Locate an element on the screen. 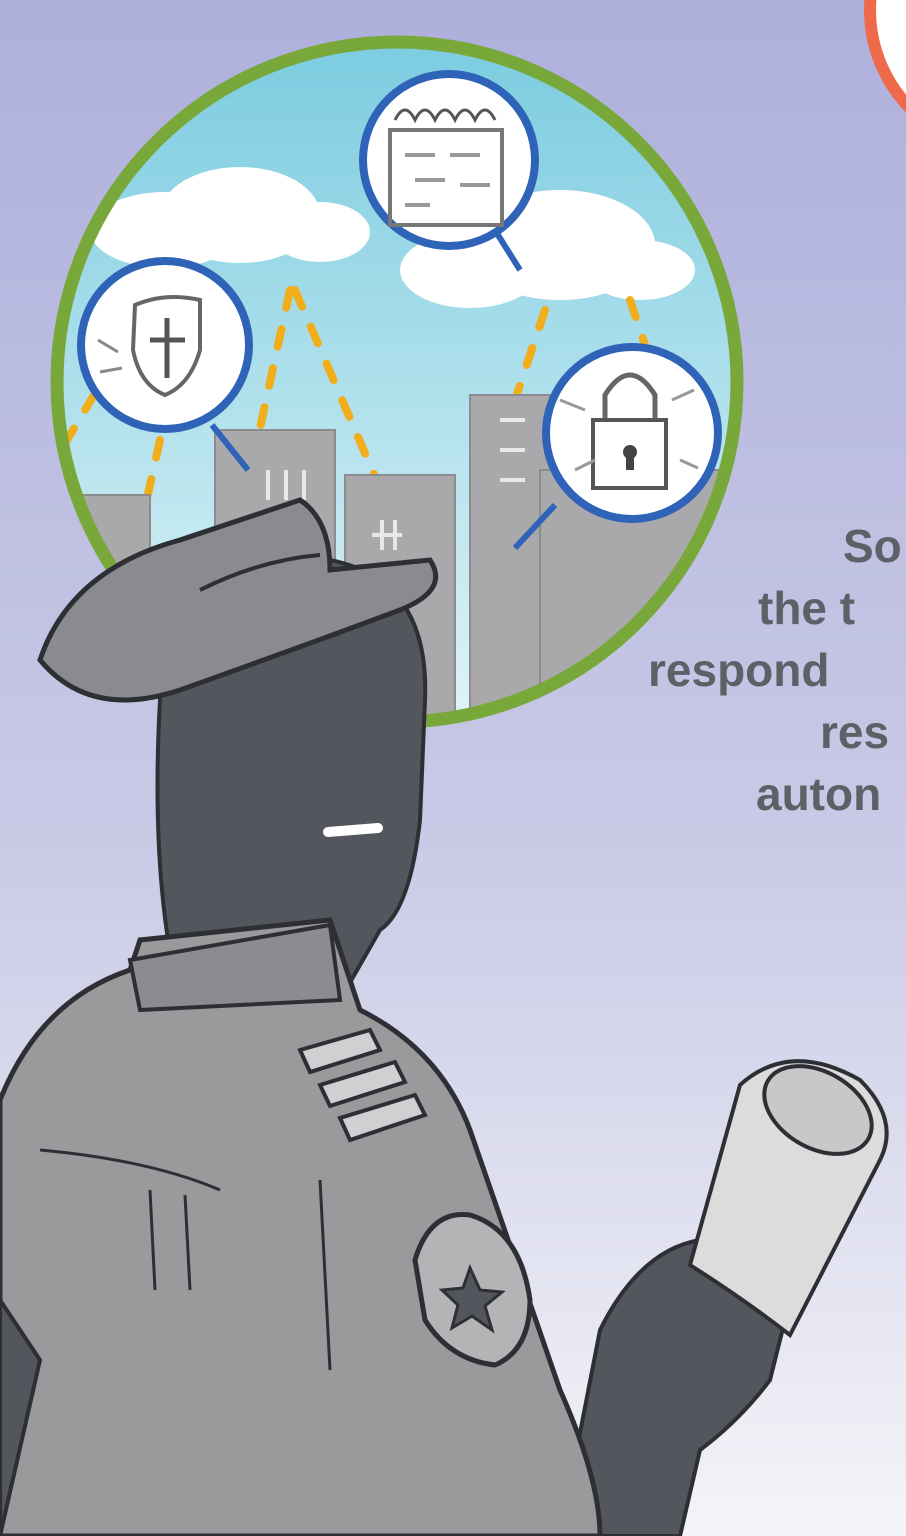 The image size is (906, 1536). caption-line: respond is located at coordinates (739, 670).